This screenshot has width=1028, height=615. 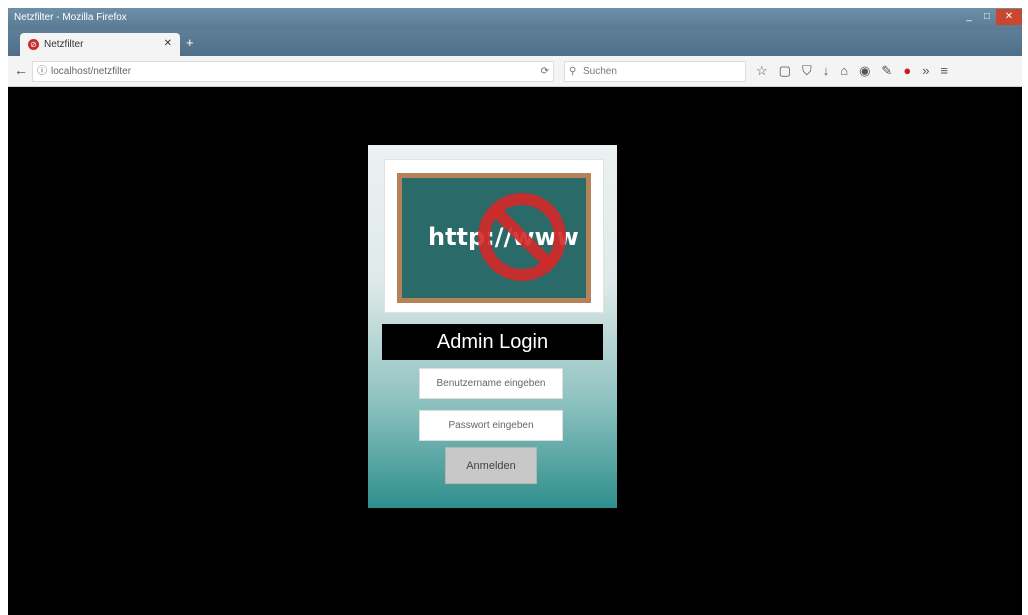 I want to click on toolbar-icons: ☆ ▢ ⛉ ↓ ⌂ ◉ ✎ ● » ≡, so click(x=852, y=71).